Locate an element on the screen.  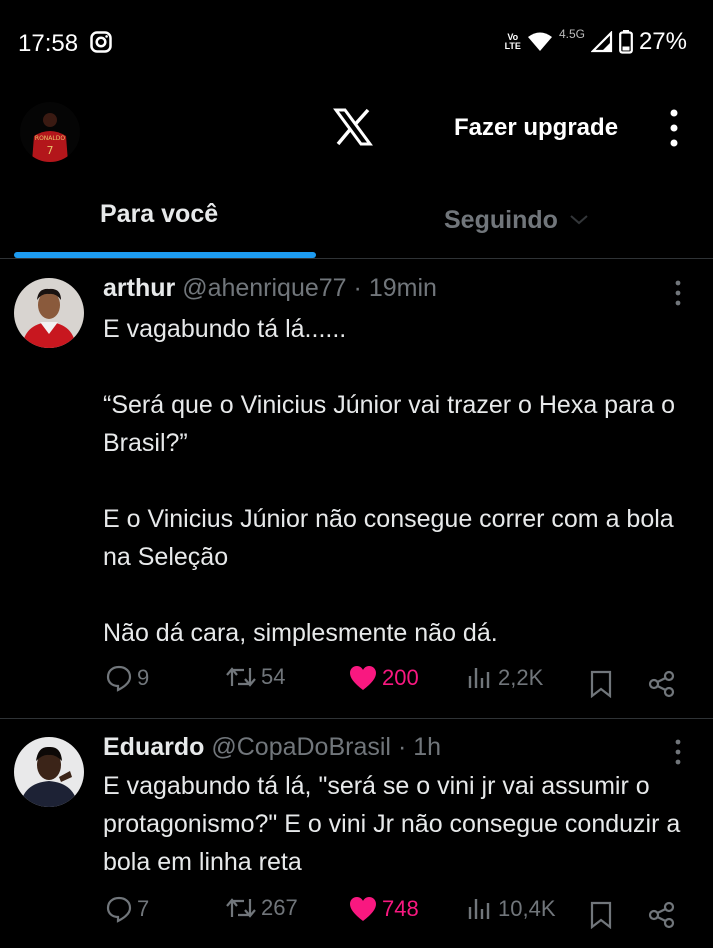
avatar-image: RONALDO 7 is located at coordinates (50, 132).